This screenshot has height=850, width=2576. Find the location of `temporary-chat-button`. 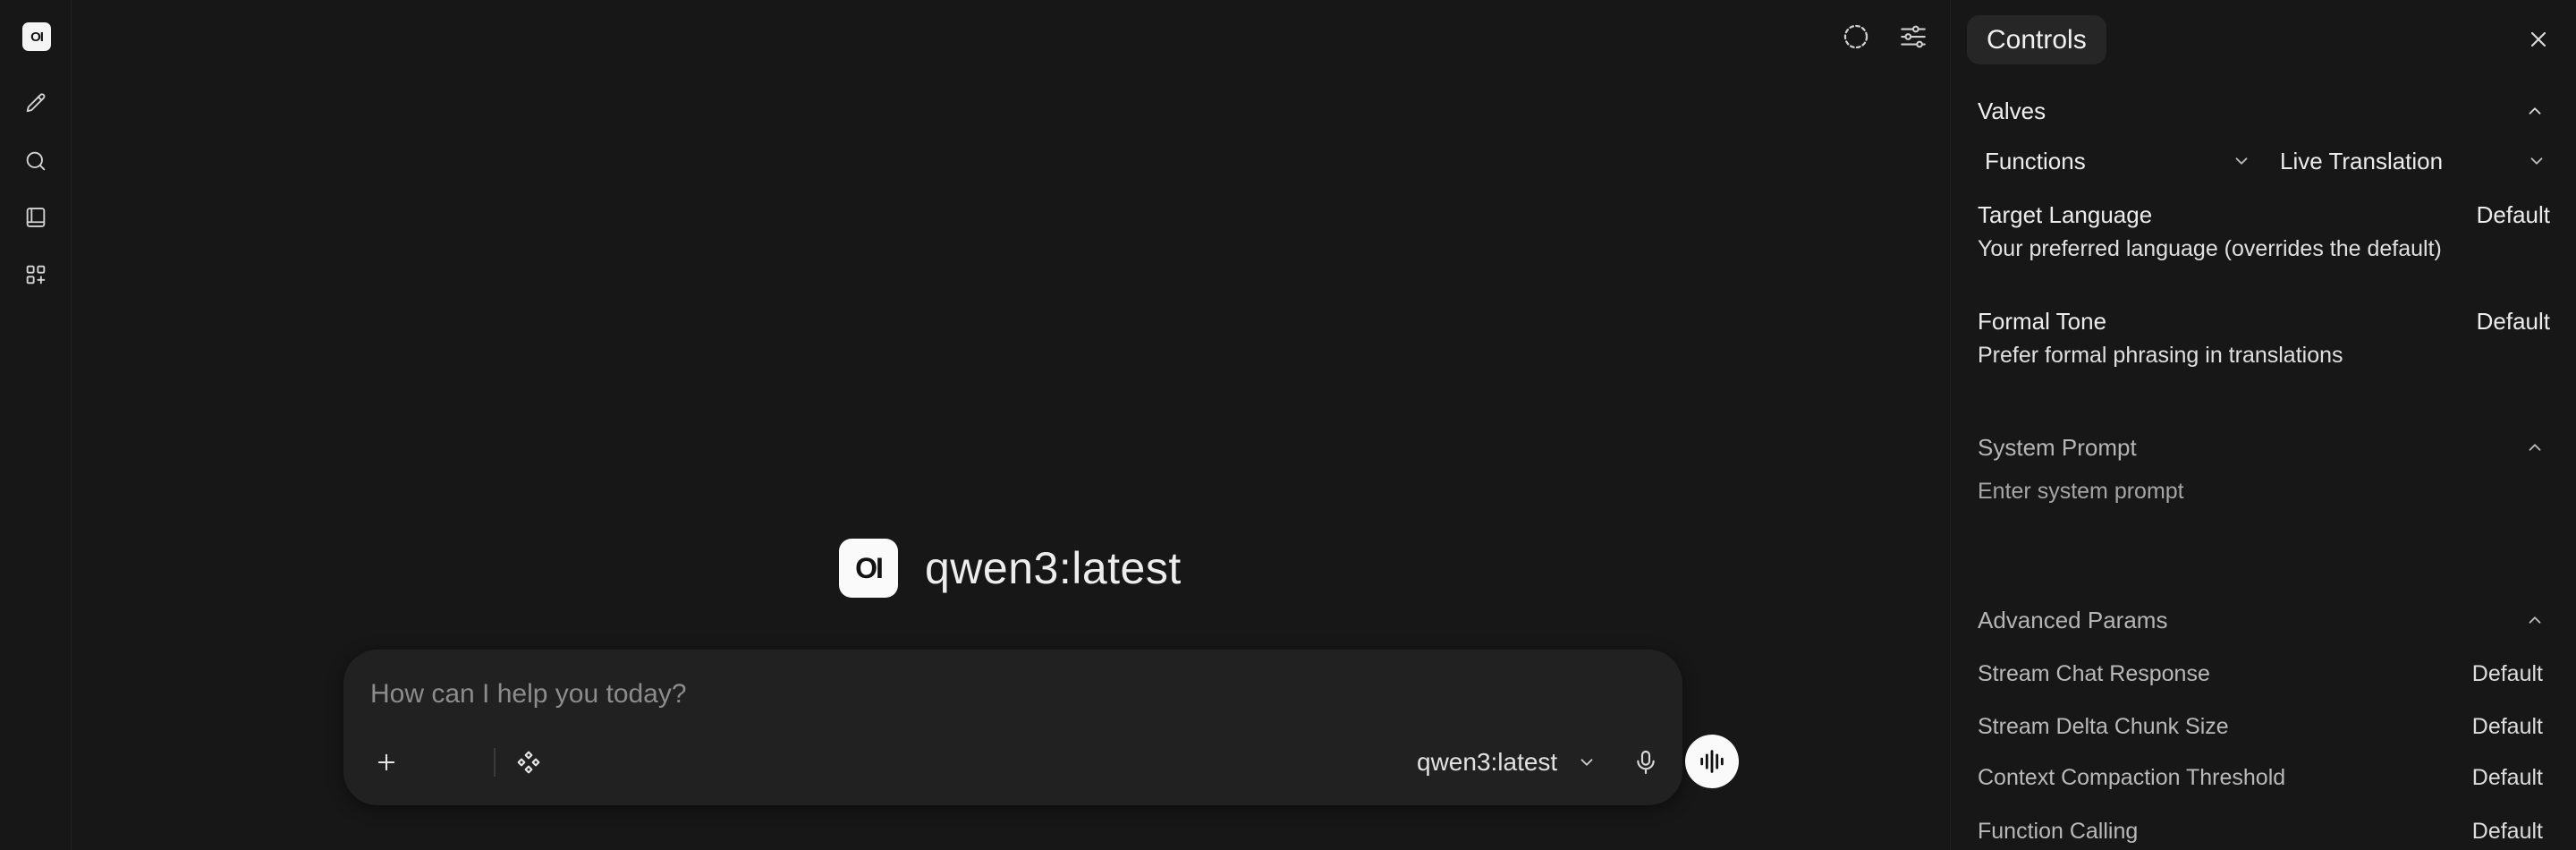

temporary-chat-button is located at coordinates (1856, 36).